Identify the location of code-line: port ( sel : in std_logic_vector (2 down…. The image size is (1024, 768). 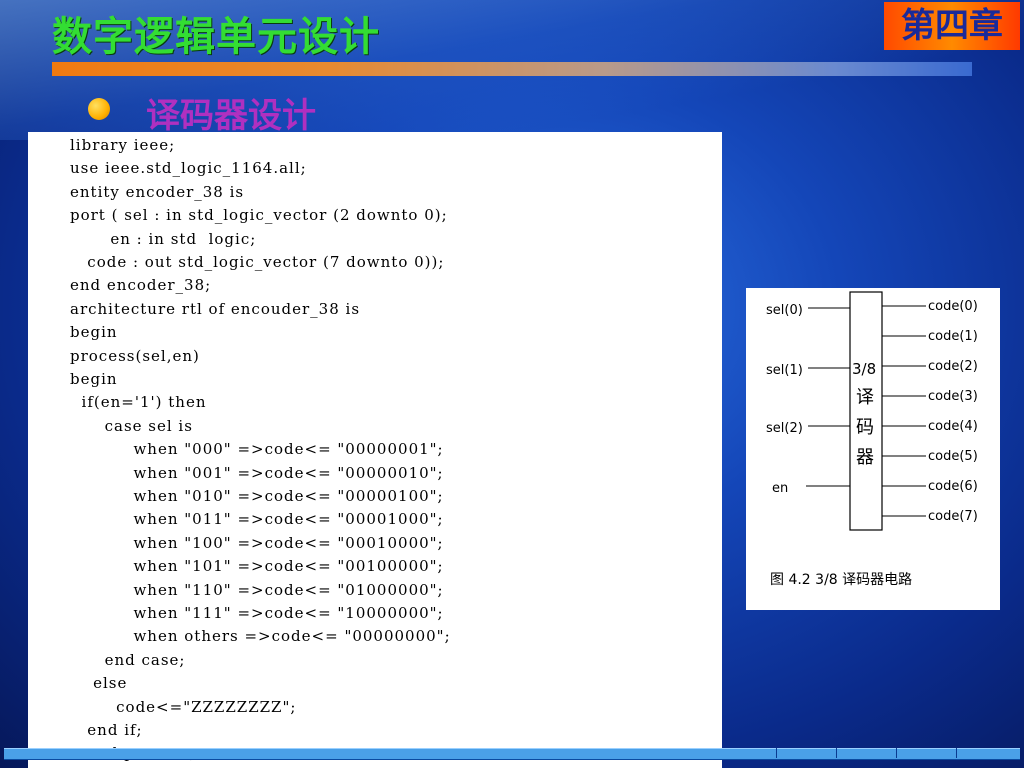
(259, 215).